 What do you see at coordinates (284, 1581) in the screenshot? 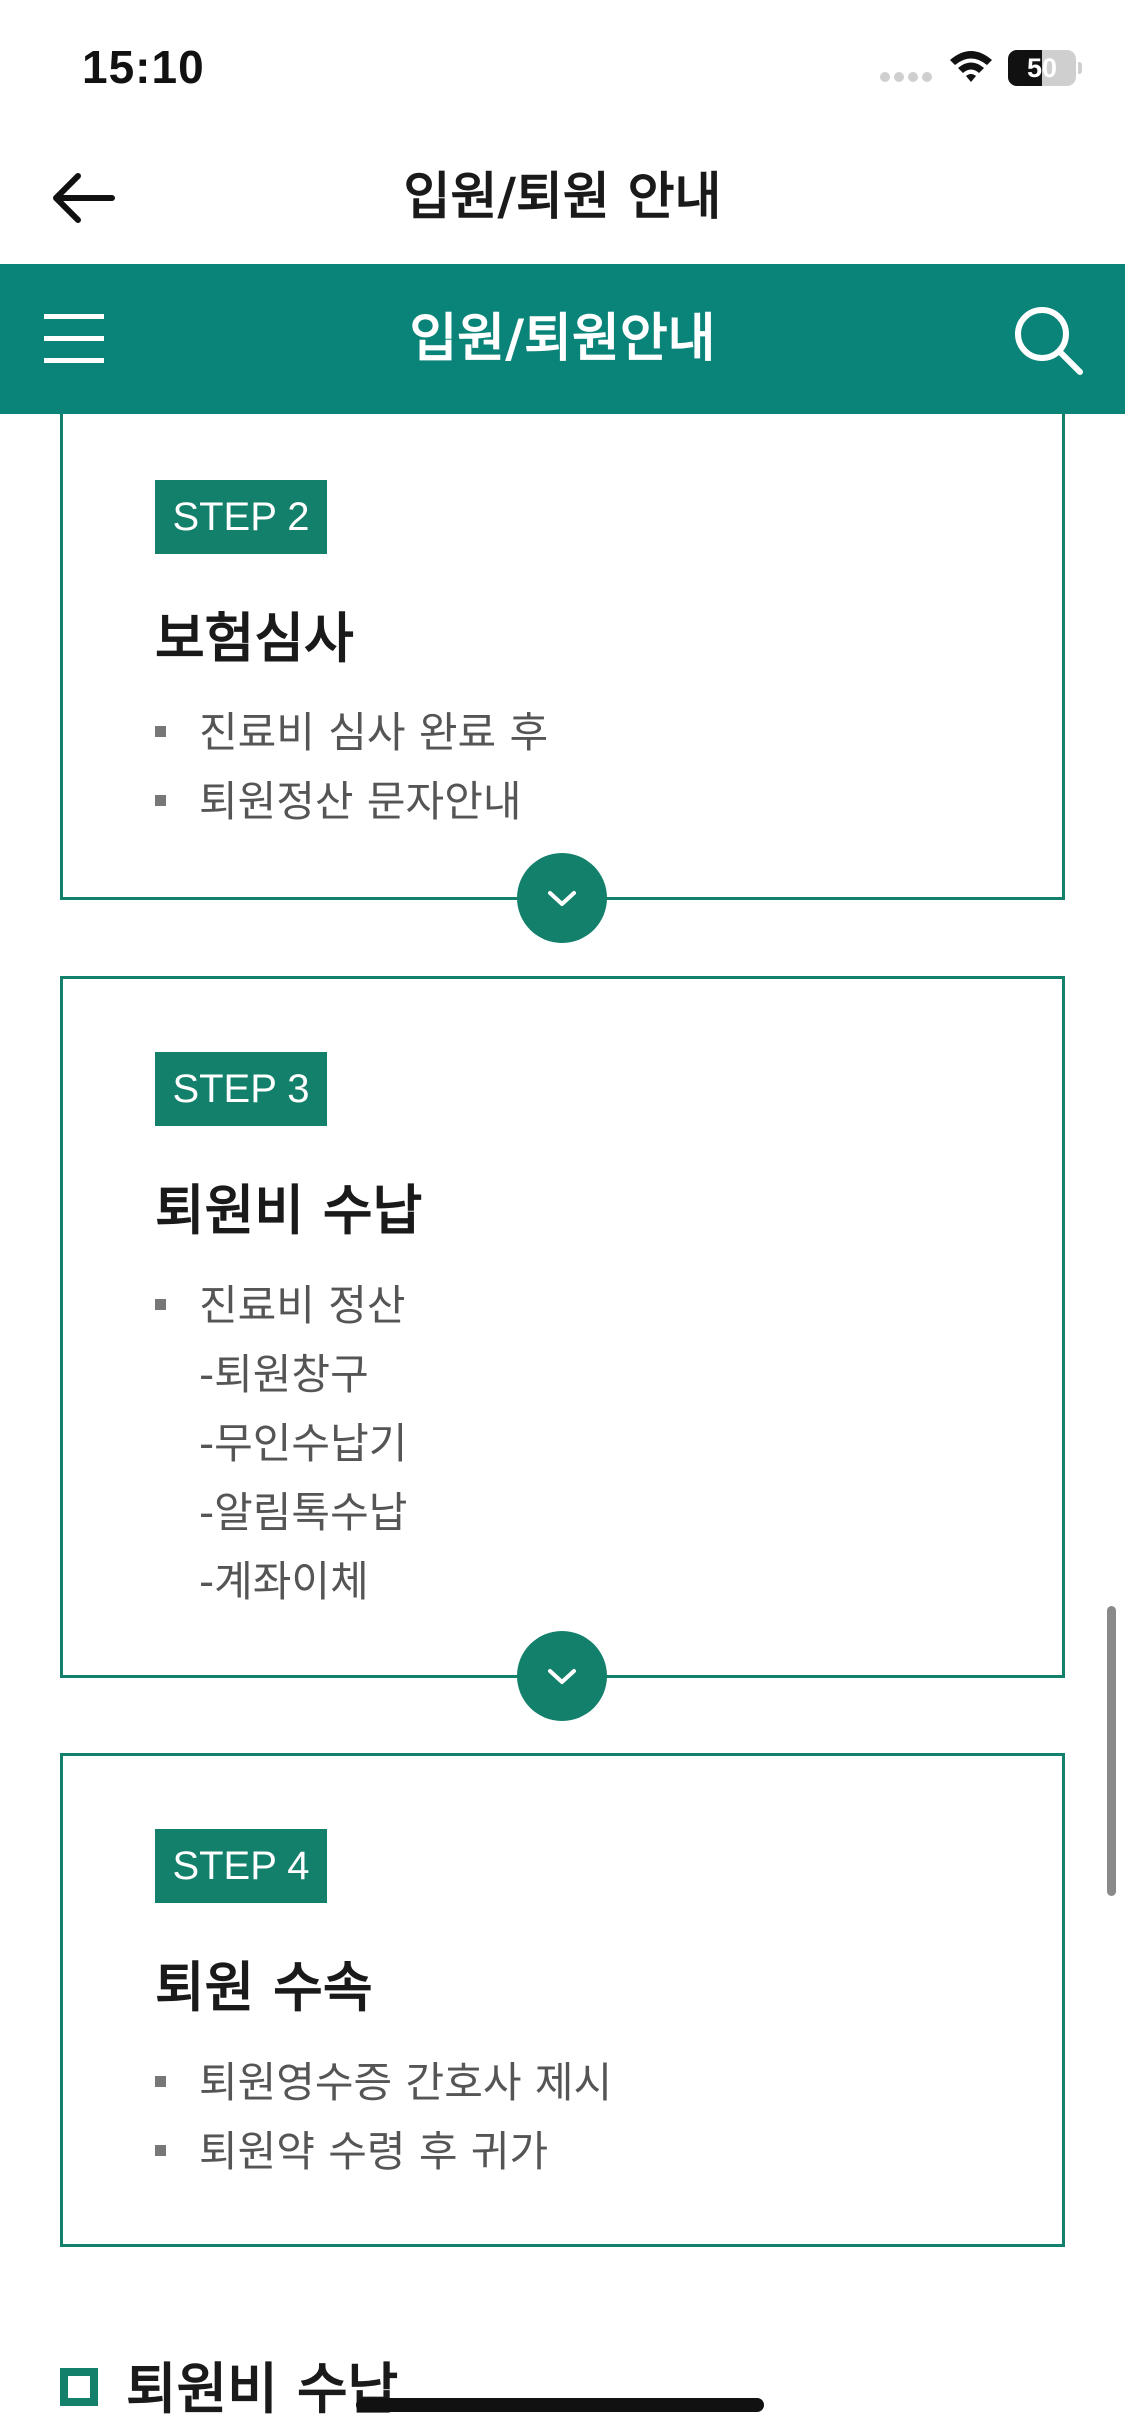
I see `list-sub-item: -계좌이체` at bounding box center [284, 1581].